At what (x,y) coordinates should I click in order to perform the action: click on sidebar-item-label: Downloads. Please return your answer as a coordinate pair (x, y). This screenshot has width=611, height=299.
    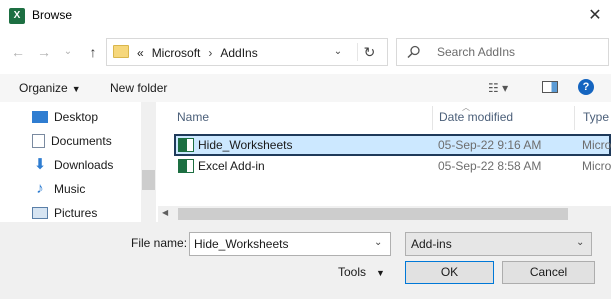
    Looking at the image, I should click on (84, 165).